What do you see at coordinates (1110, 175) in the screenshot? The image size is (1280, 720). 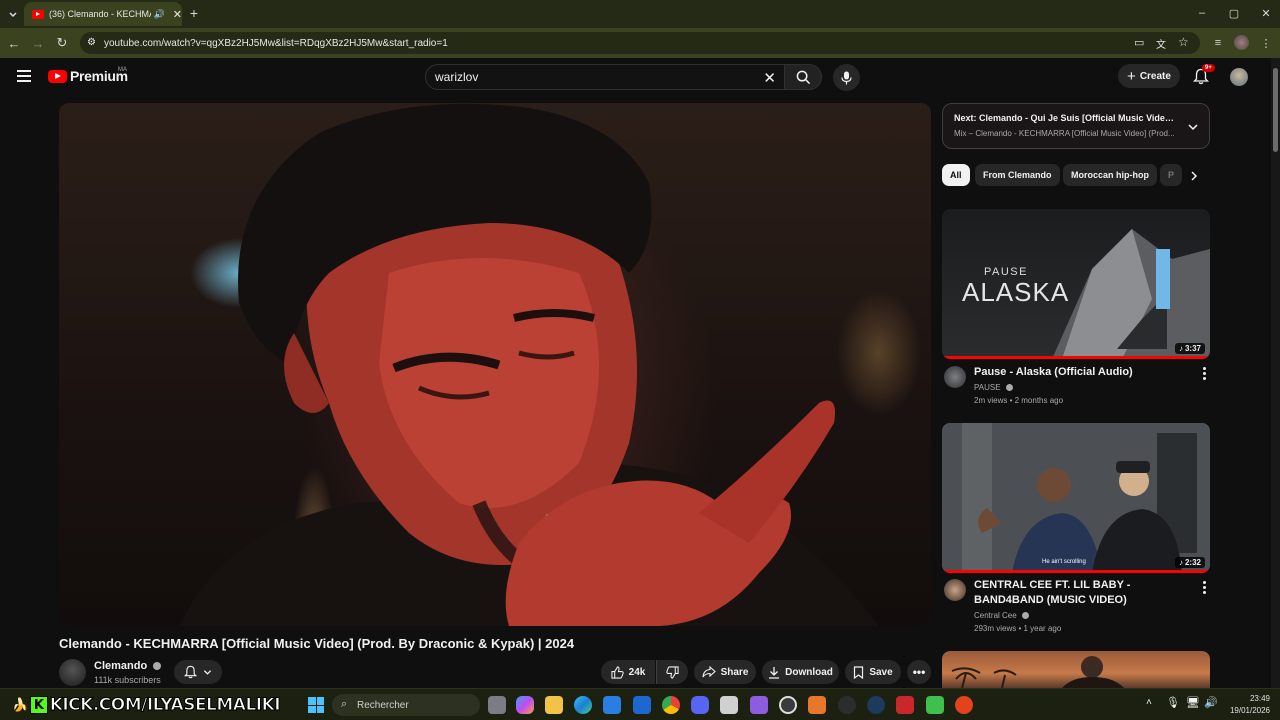 I see `chip-moroccan-hip-hop: Moroccan hip-hop` at bounding box center [1110, 175].